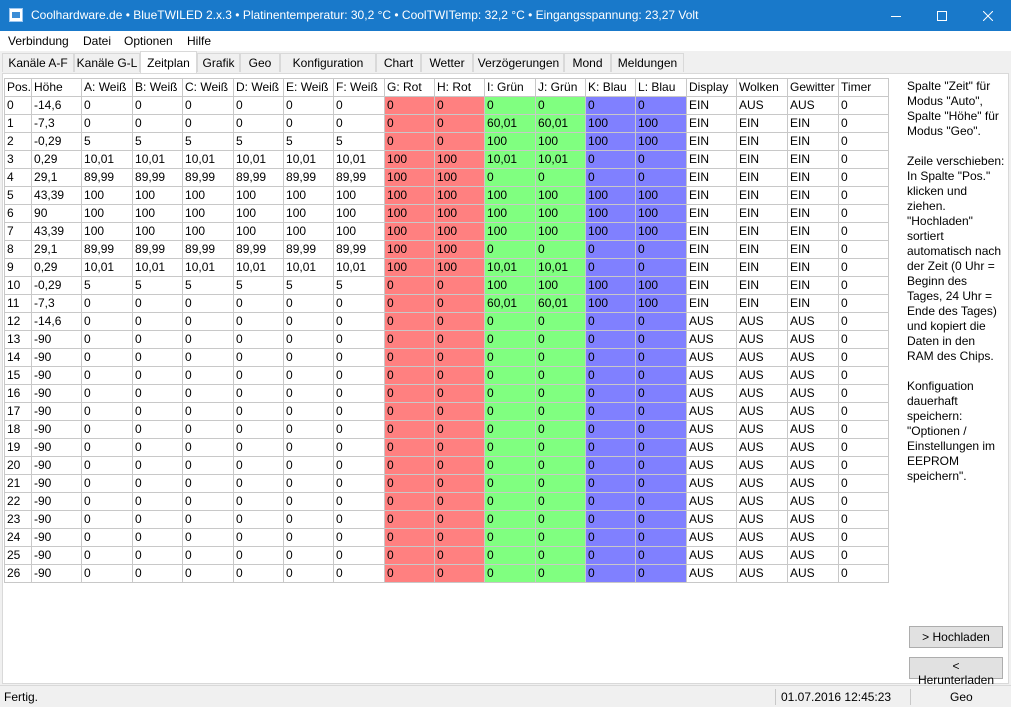 The height and width of the screenshot is (707, 1011). What do you see at coordinates (510, 87) in the screenshot?
I see `column-header: I: Grün` at bounding box center [510, 87].